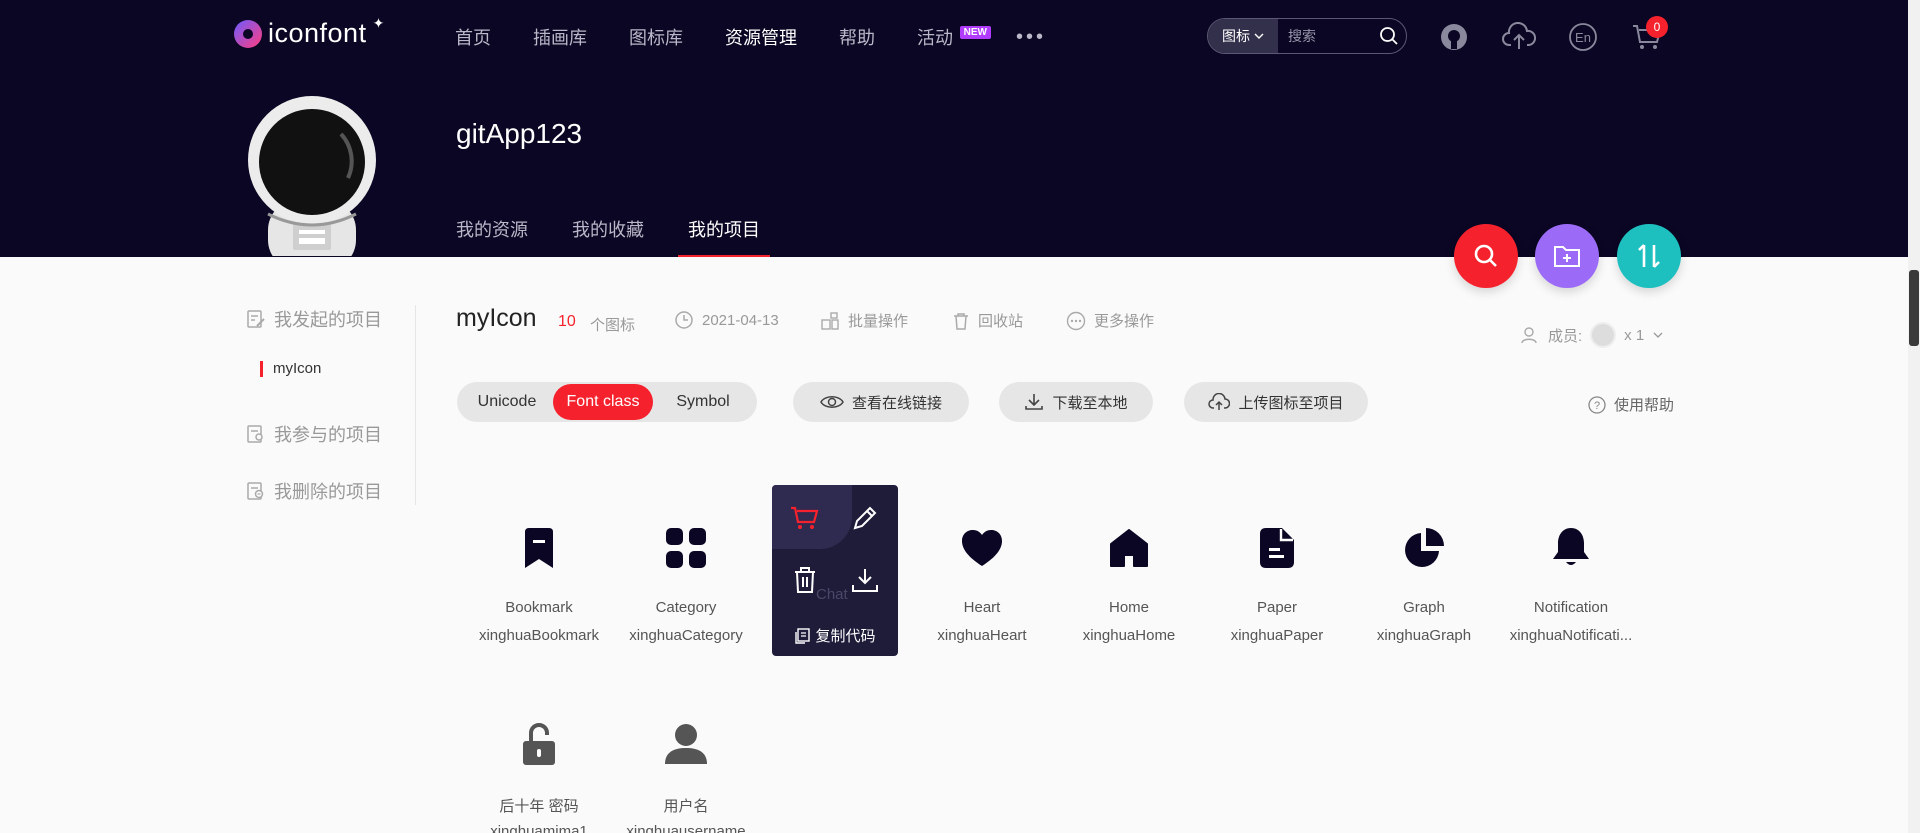  What do you see at coordinates (1325, 36) in the screenshot?
I see `search-input` at bounding box center [1325, 36].